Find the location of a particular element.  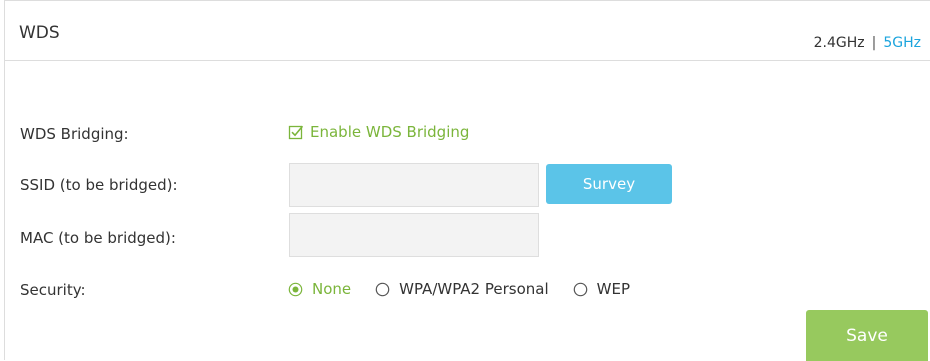

security-option-none: None is located at coordinates (319, 289).